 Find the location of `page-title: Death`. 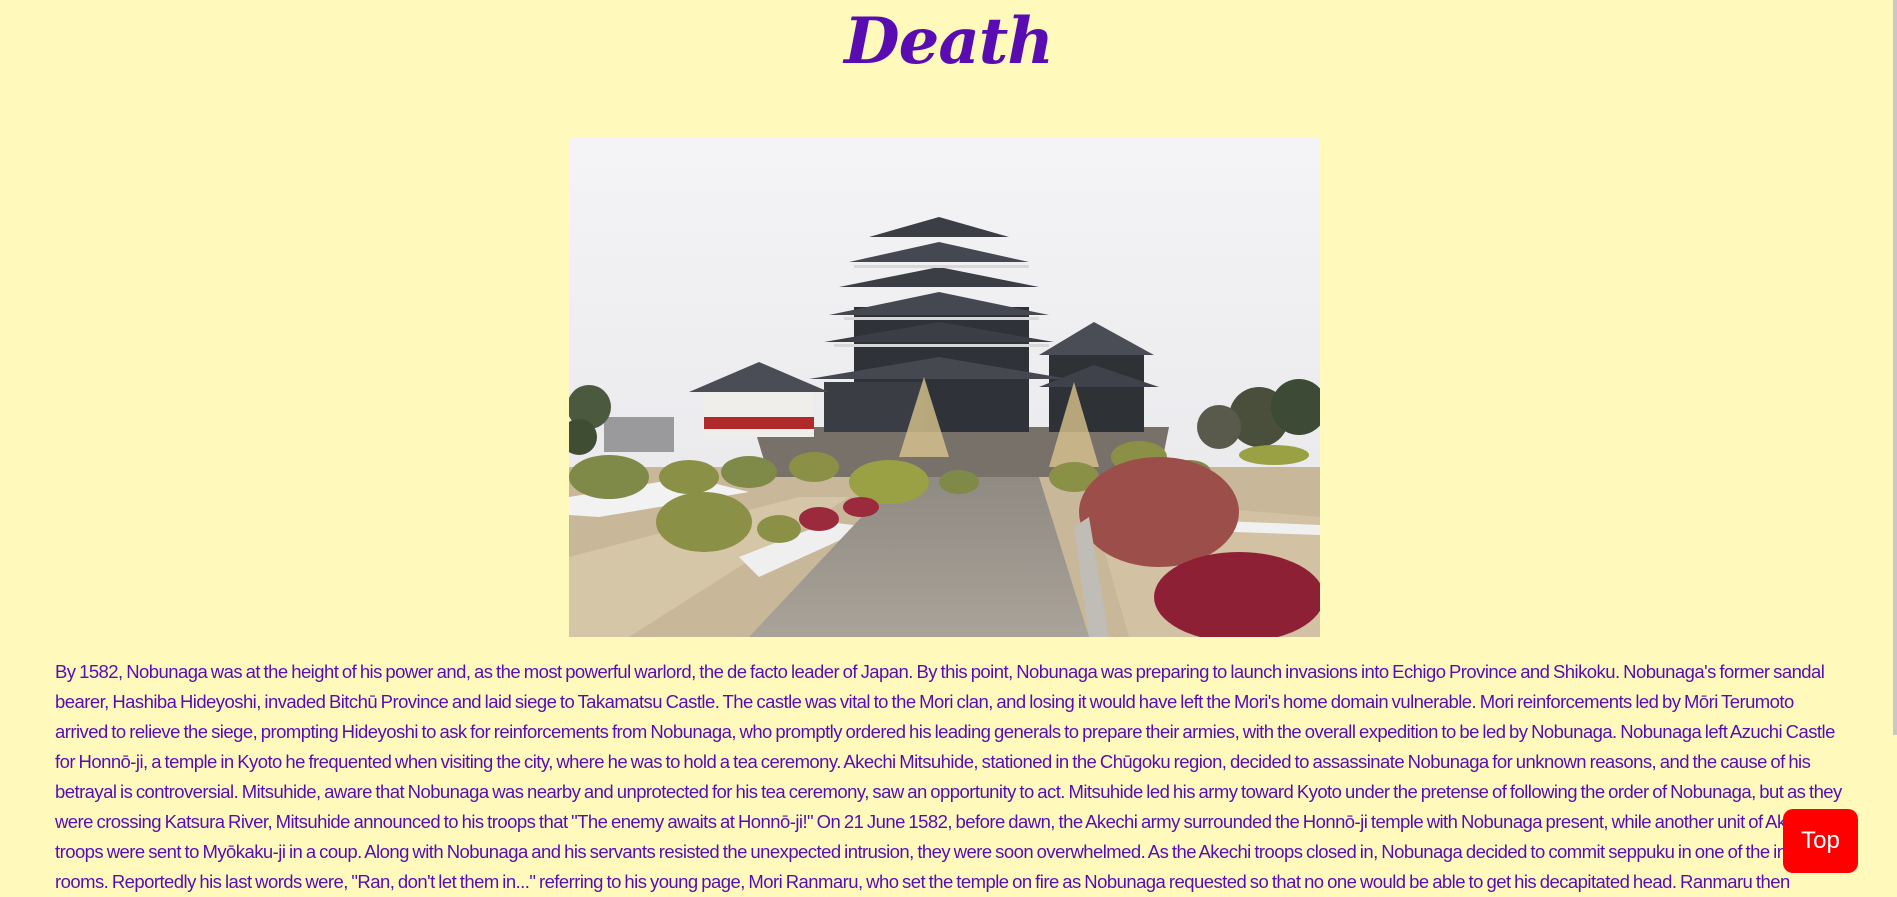

page-title: Death is located at coordinates (949, 41).